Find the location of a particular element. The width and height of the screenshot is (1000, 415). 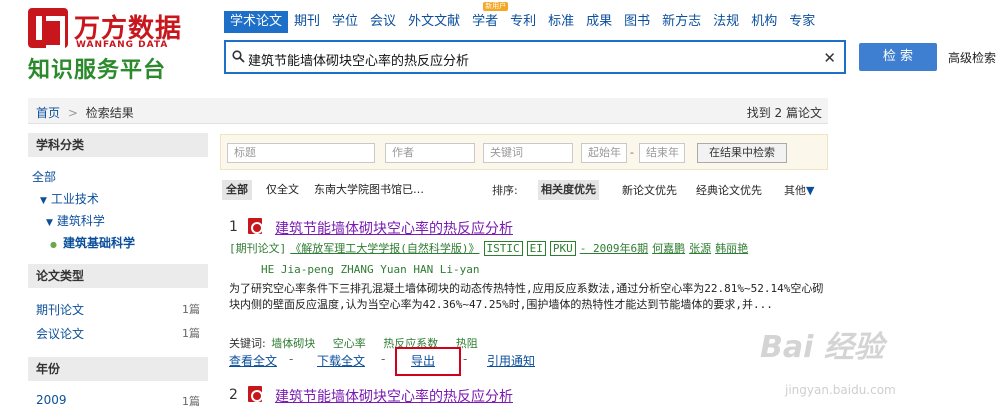

keyword-filter-input: 关键词 is located at coordinates (528, 153).